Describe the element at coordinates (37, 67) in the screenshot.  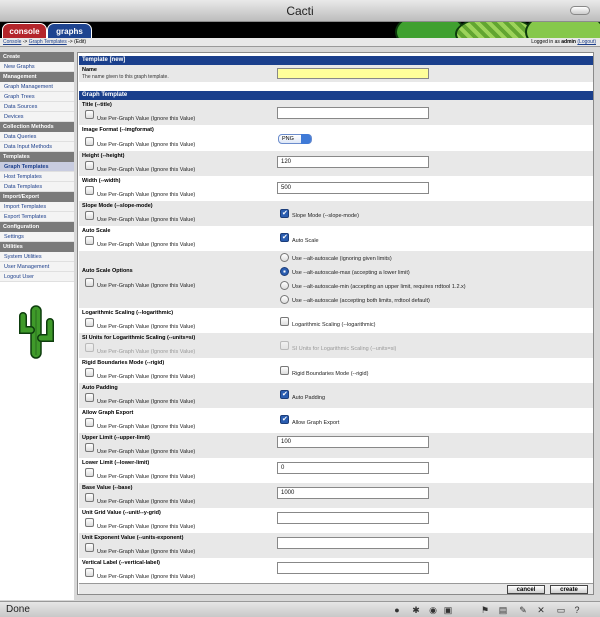
I see `sidebar-item-new-graphs: New Graphs` at that location.